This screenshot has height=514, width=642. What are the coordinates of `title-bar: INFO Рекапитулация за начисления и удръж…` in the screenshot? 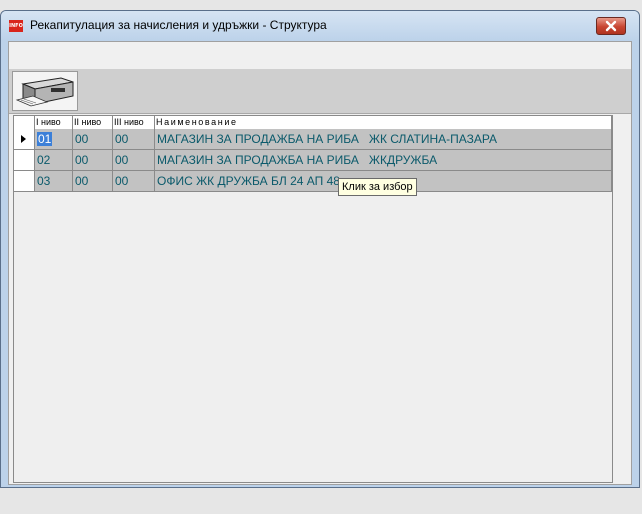 It's located at (320, 26).